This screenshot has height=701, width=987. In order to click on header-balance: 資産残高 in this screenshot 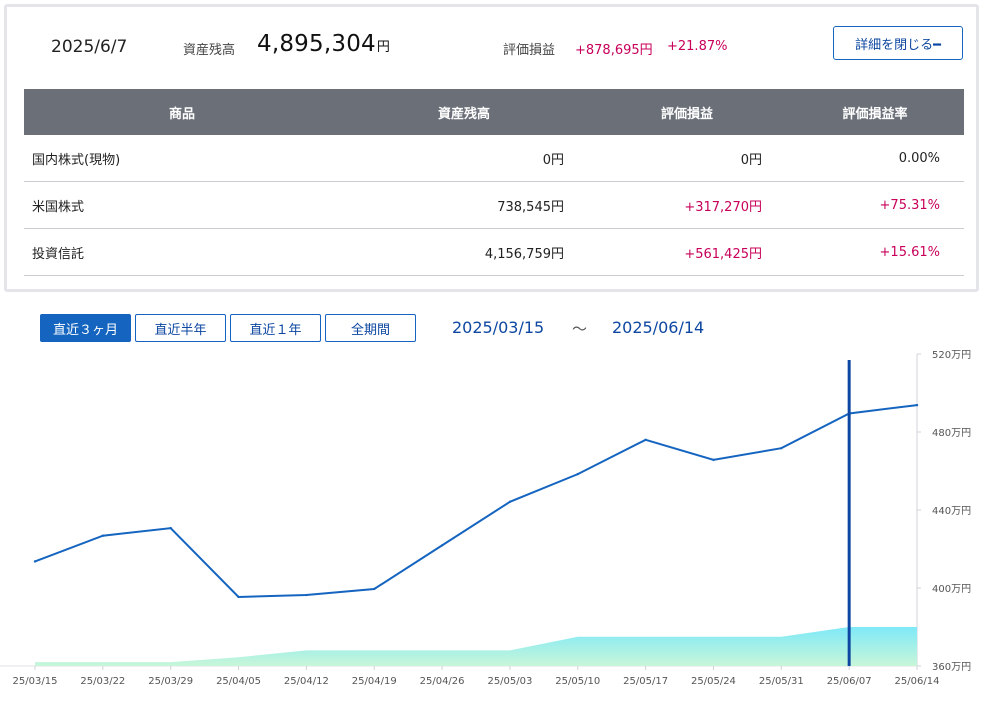, I will do `click(464, 112)`.